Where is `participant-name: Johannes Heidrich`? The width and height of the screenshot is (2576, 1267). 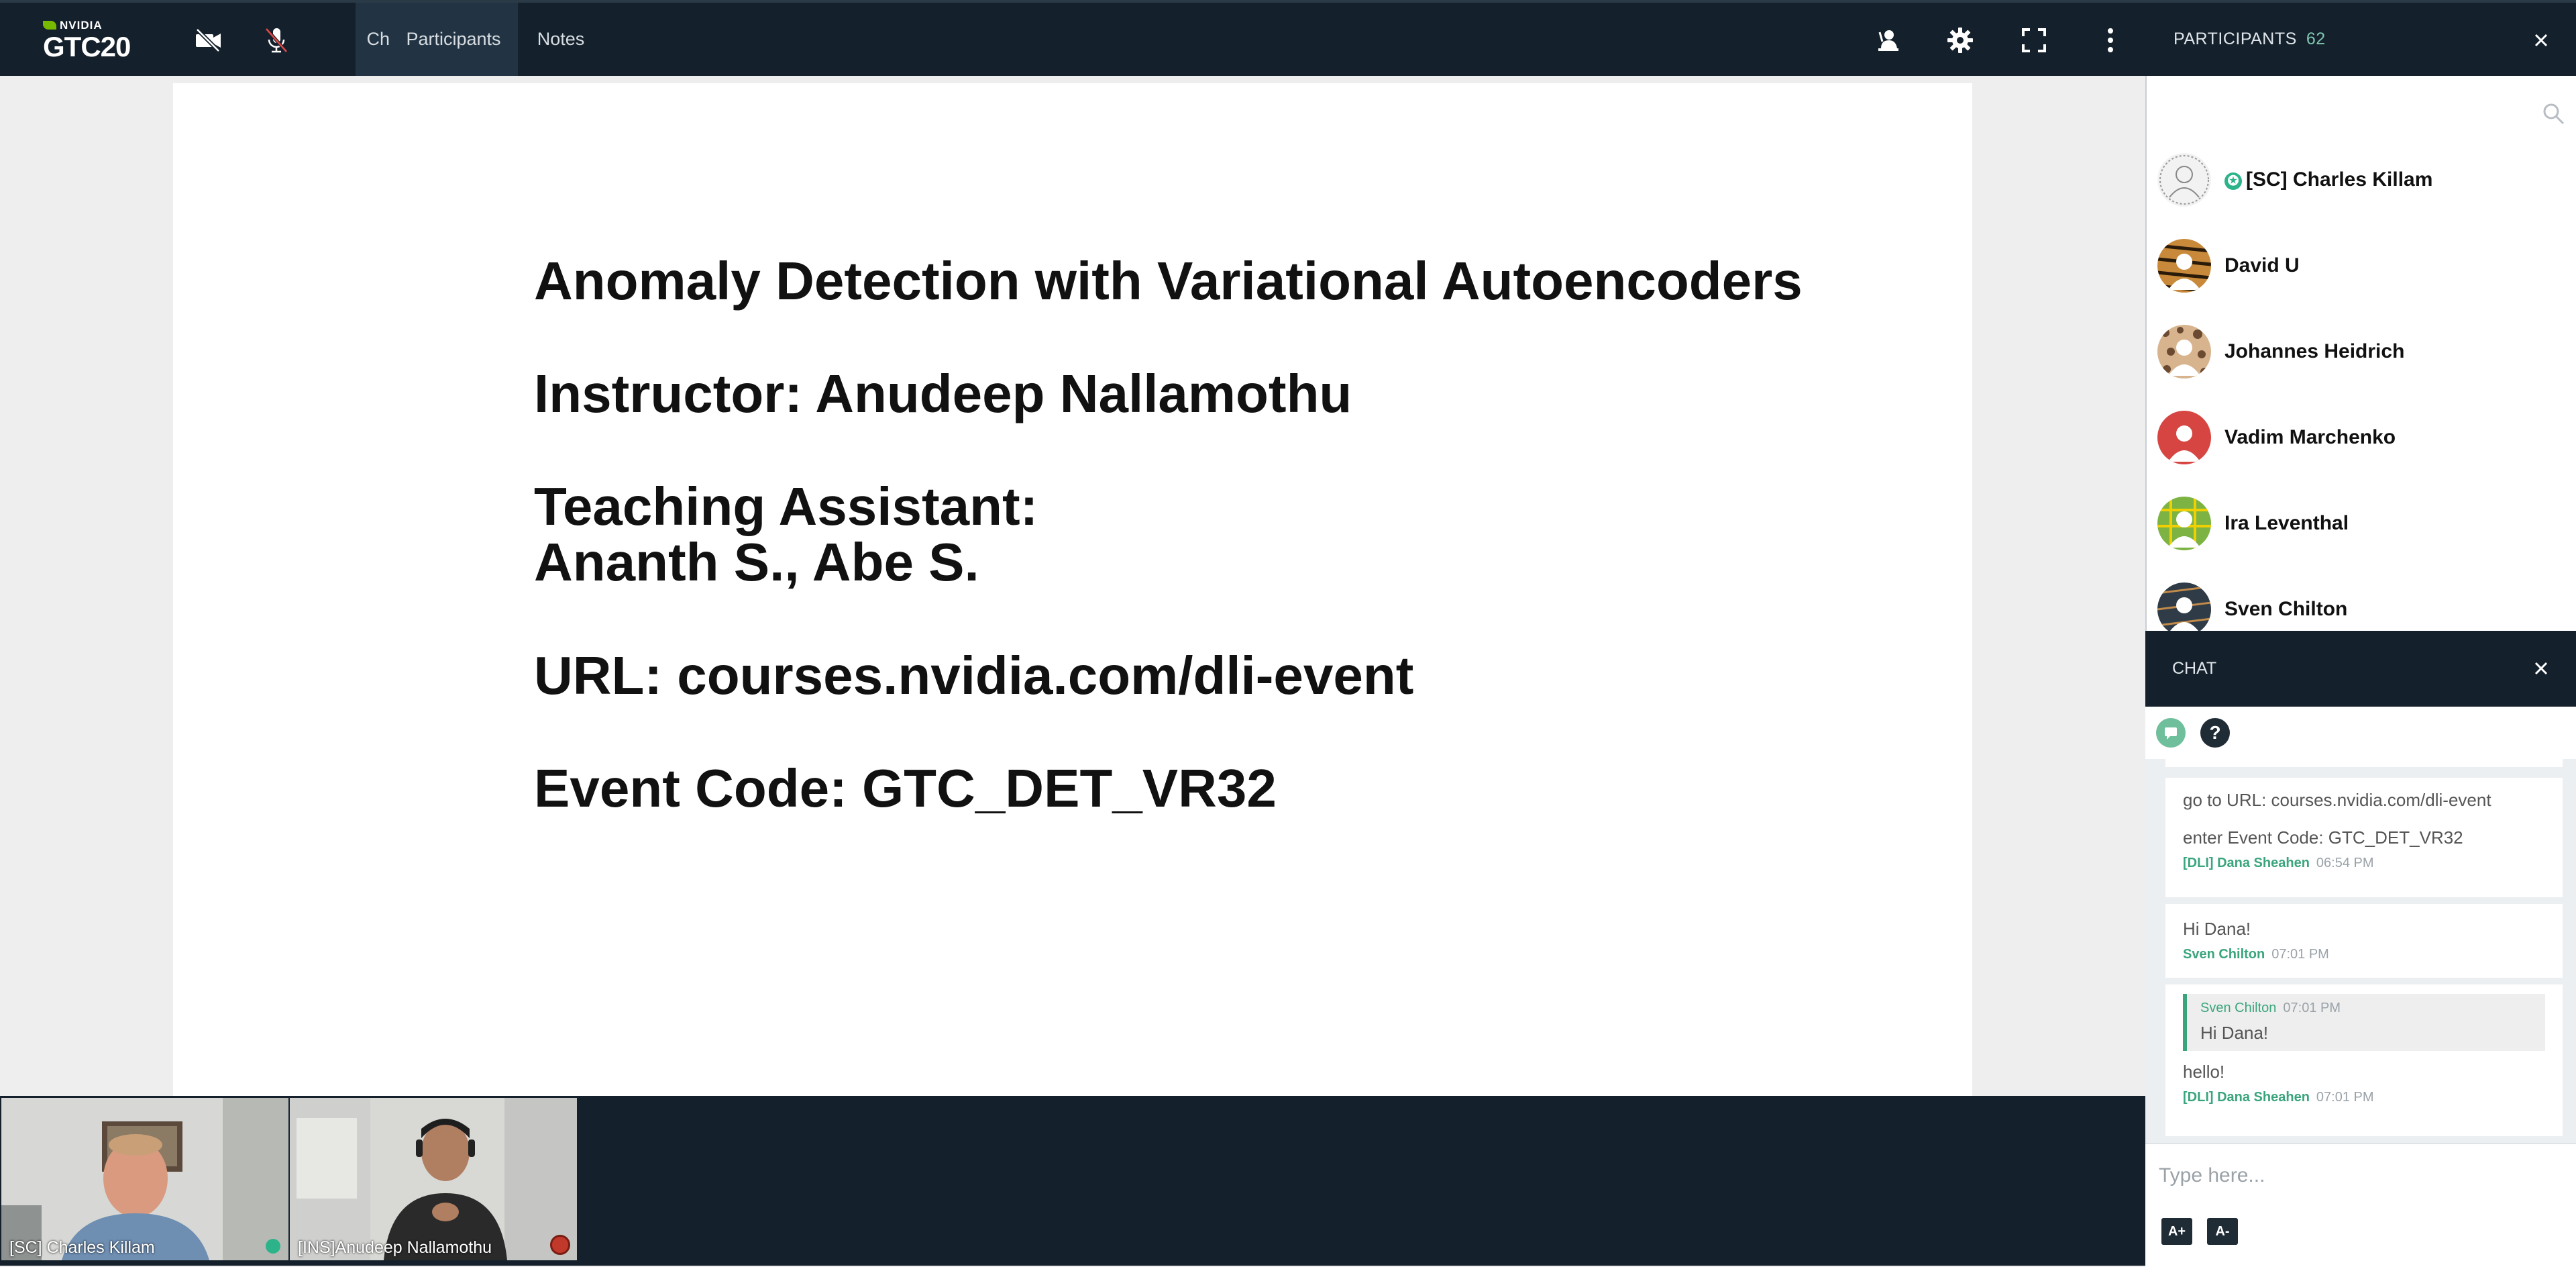
participant-name: Johannes Heidrich is located at coordinates (2314, 351).